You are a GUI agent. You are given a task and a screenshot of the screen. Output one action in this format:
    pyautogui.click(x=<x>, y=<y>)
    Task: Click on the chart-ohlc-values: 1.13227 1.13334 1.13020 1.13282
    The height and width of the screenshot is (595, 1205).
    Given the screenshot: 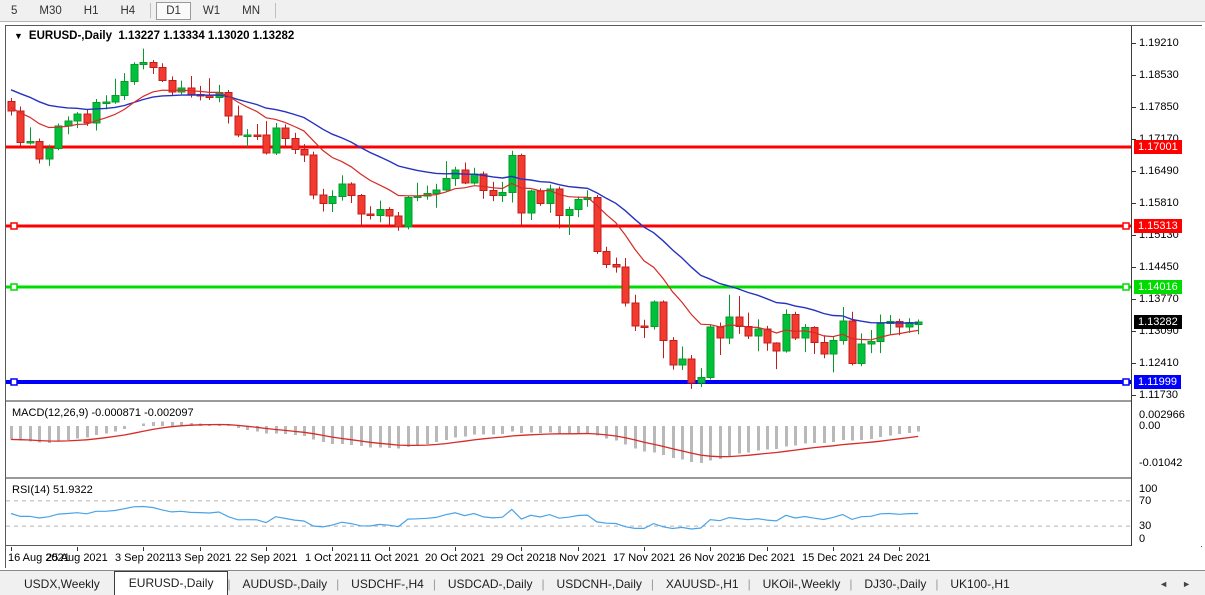 What is the action you would take?
    pyautogui.click(x=206, y=36)
    